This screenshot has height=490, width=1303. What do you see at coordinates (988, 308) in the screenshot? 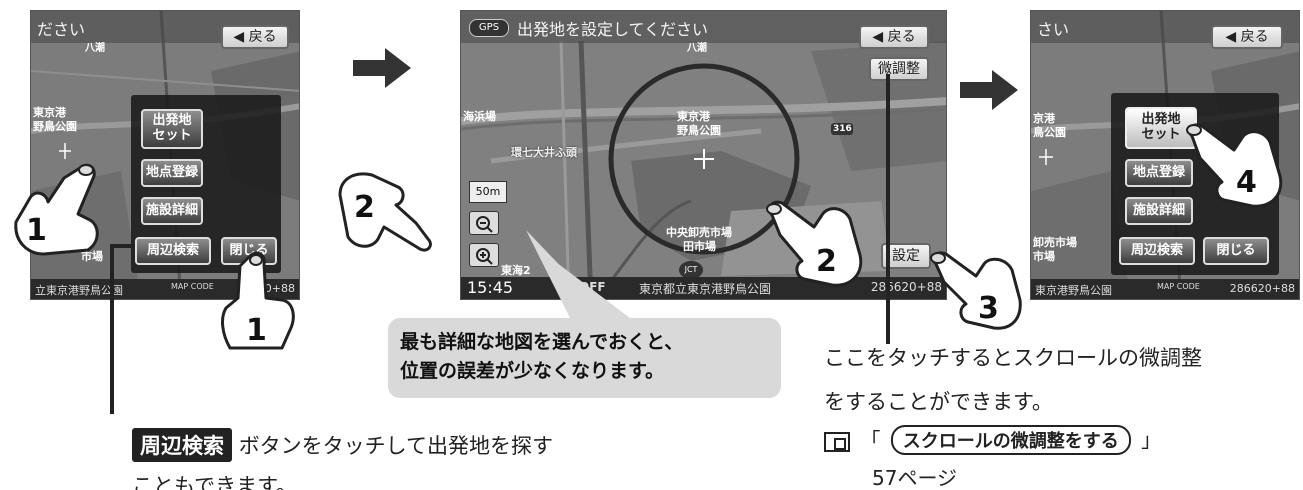
I see `step-number: 3` at bounding box center [988, 308].